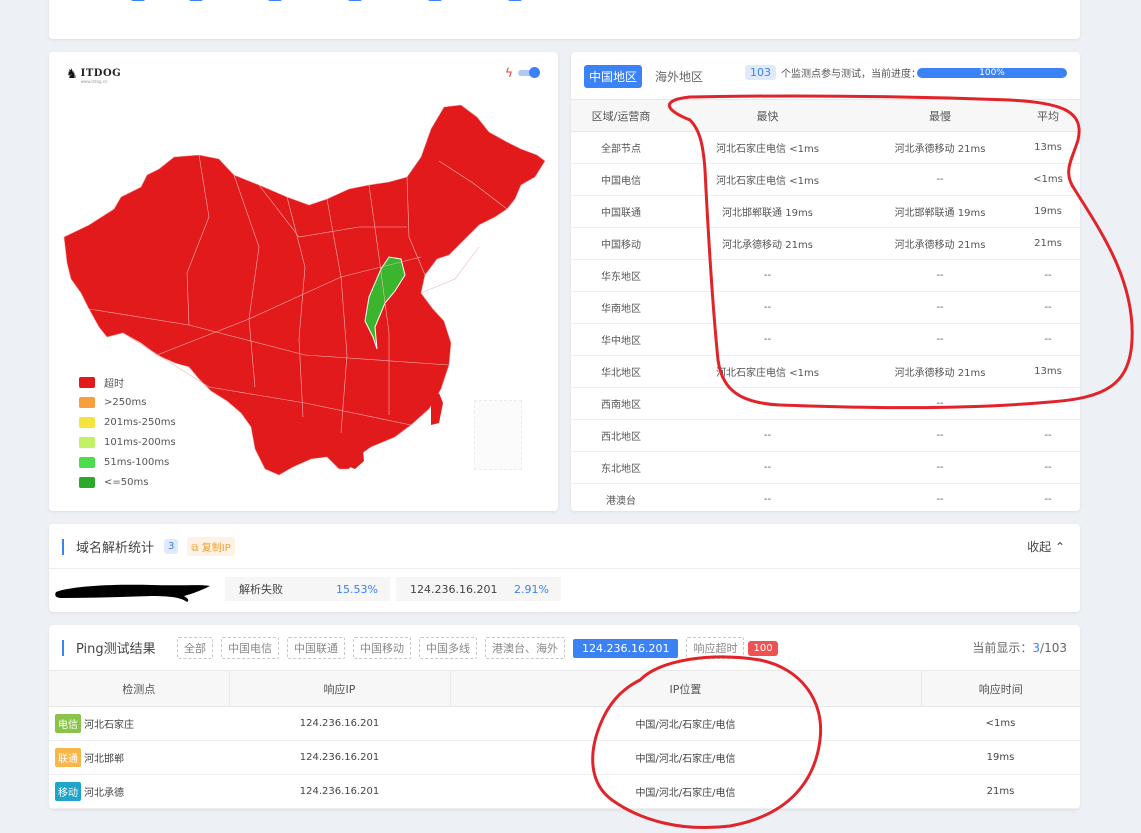 The width and height of the screenshot is (1141, 833). I want to click on column-header-fastest: 最快, so click(767, 115).